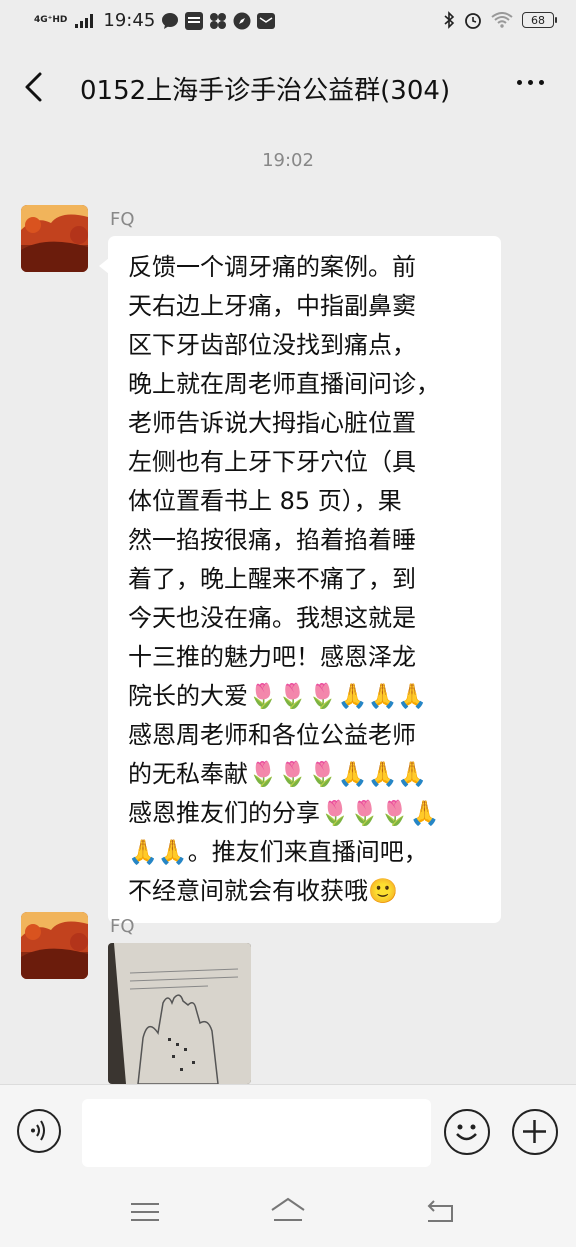 The height and width of the screenshot is (1247, 576). I want to click on message-line: 老师告诉说大拇指心脏位置, so click(272, 423).